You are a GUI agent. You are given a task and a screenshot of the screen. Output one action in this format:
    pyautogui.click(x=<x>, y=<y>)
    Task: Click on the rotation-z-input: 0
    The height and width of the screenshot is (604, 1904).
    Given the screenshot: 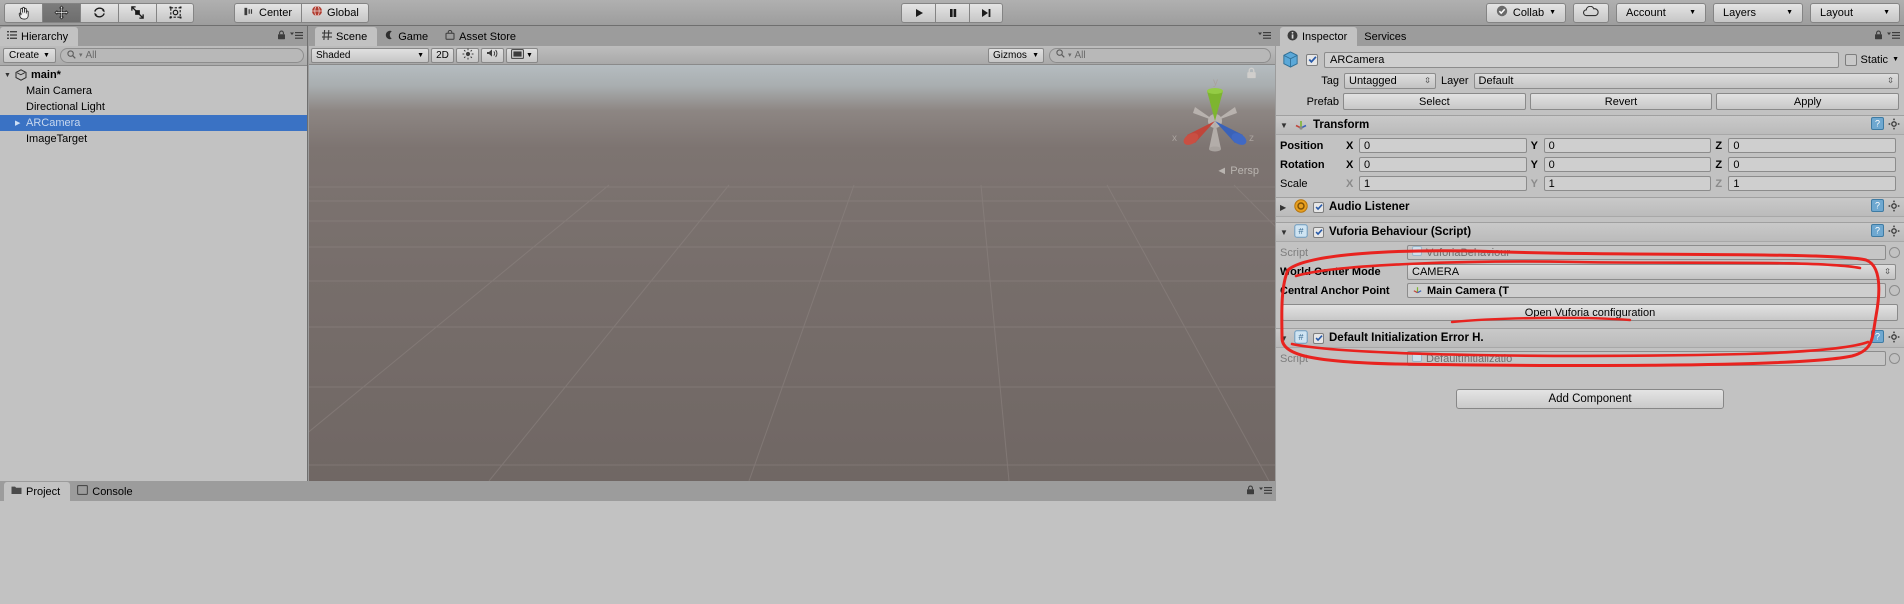 What is the action you would take?
    pyautogui.click(x=1812, y=164)
    